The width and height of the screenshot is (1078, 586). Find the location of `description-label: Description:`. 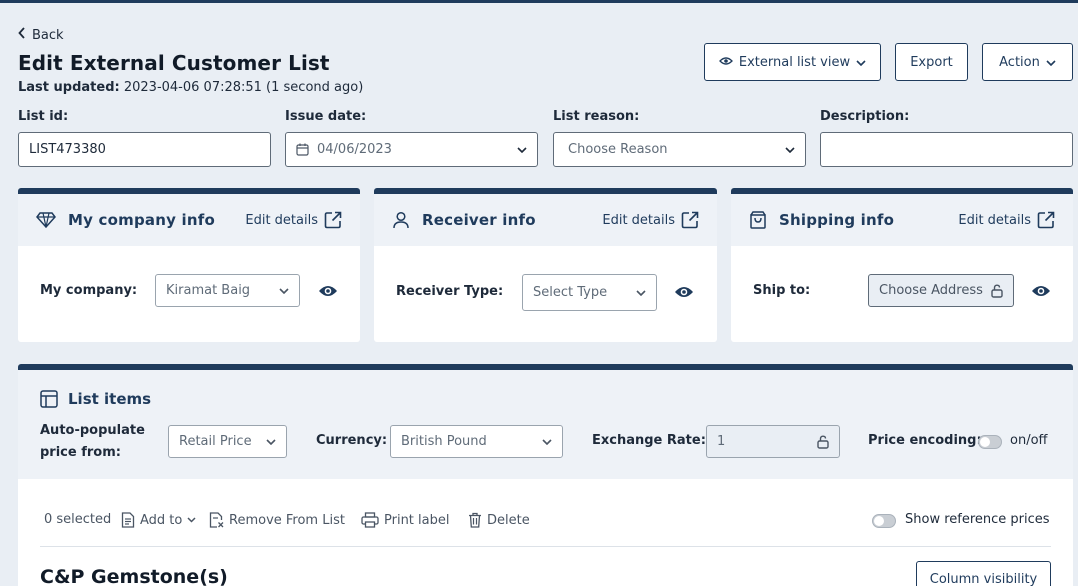

description-label: Description: is located at coordinates (865, 116).